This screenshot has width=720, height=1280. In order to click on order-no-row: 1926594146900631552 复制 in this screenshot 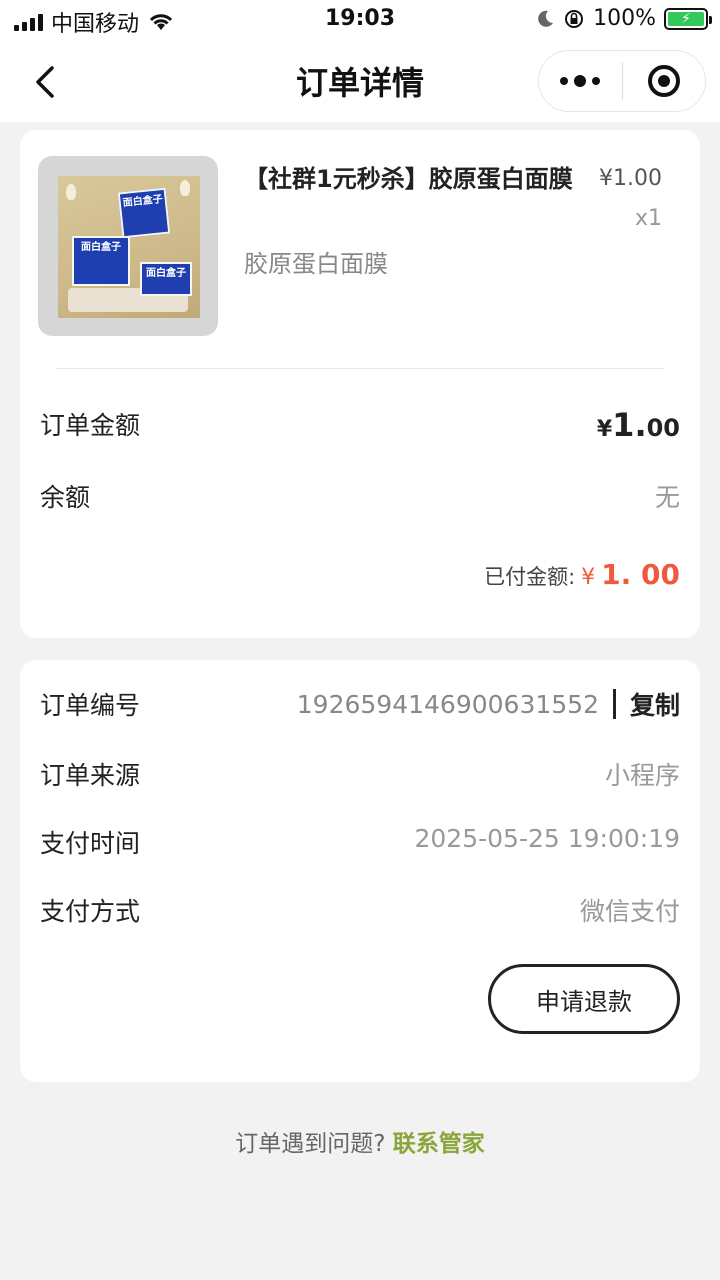, I will do `click(488, 704)`.